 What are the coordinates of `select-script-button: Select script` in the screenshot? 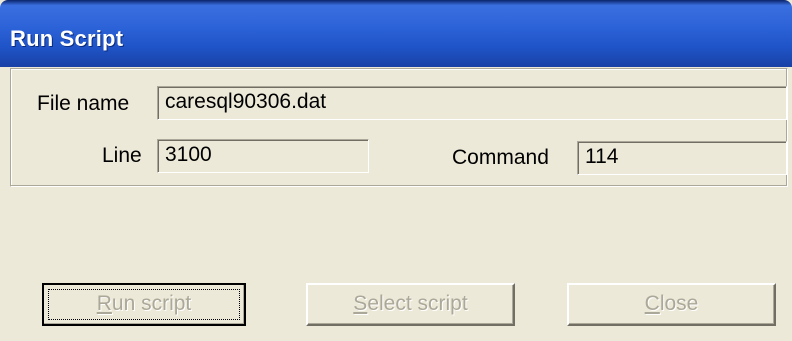 It's located at (410, 304).